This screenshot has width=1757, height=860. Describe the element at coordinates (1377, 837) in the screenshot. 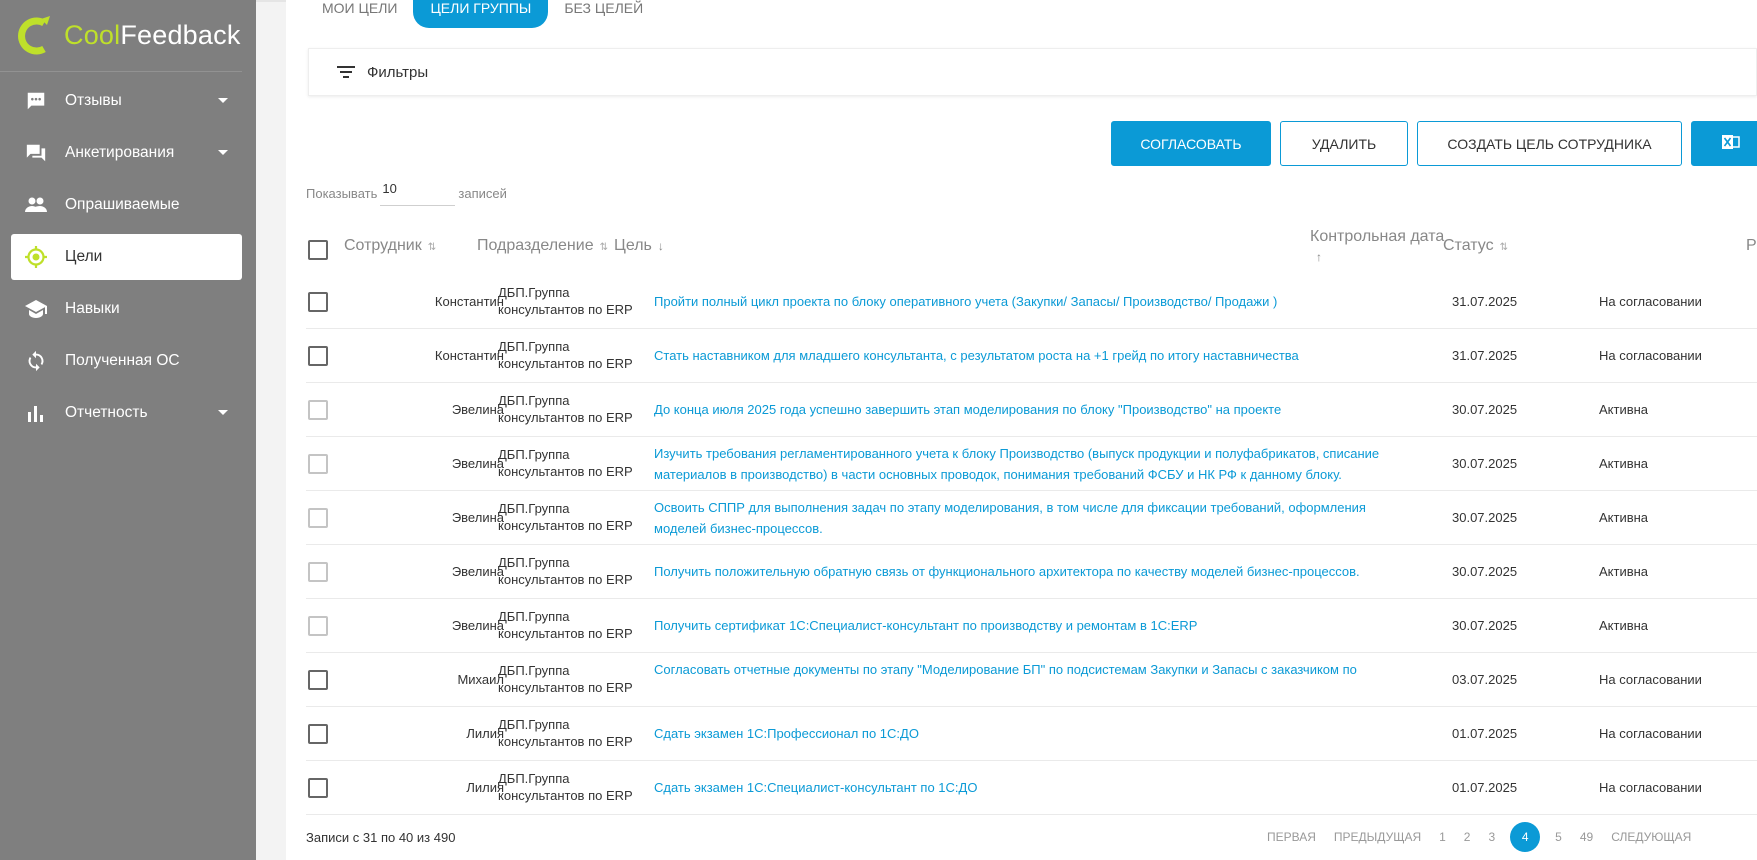

I see `pagination-prev: Предыдущая` at that location.